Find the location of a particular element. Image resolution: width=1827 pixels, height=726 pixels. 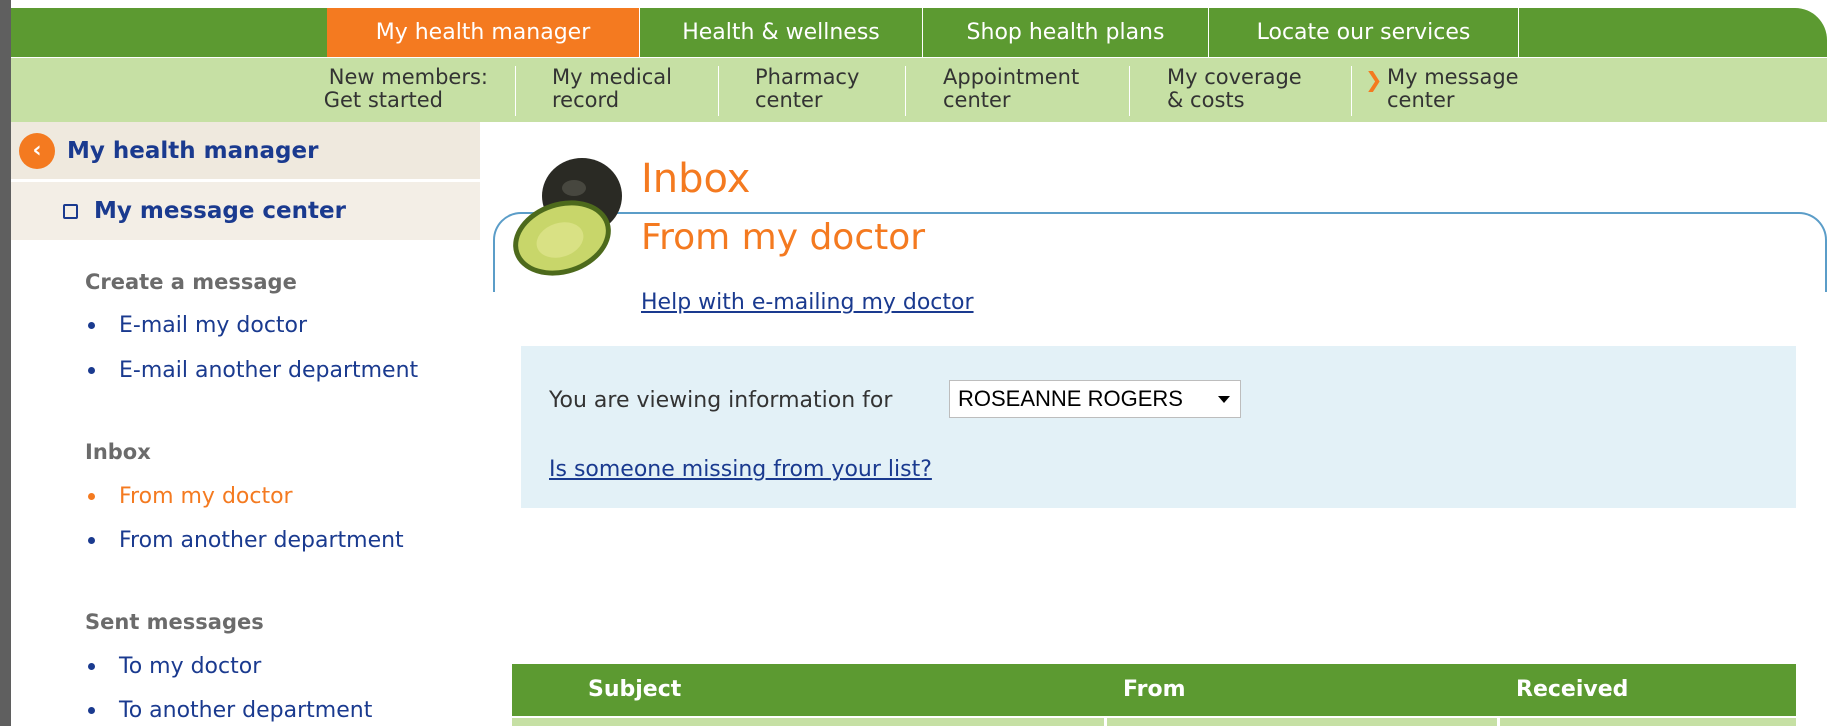

sidebar-header-label: My health manager is located at coordinates (193, 150).